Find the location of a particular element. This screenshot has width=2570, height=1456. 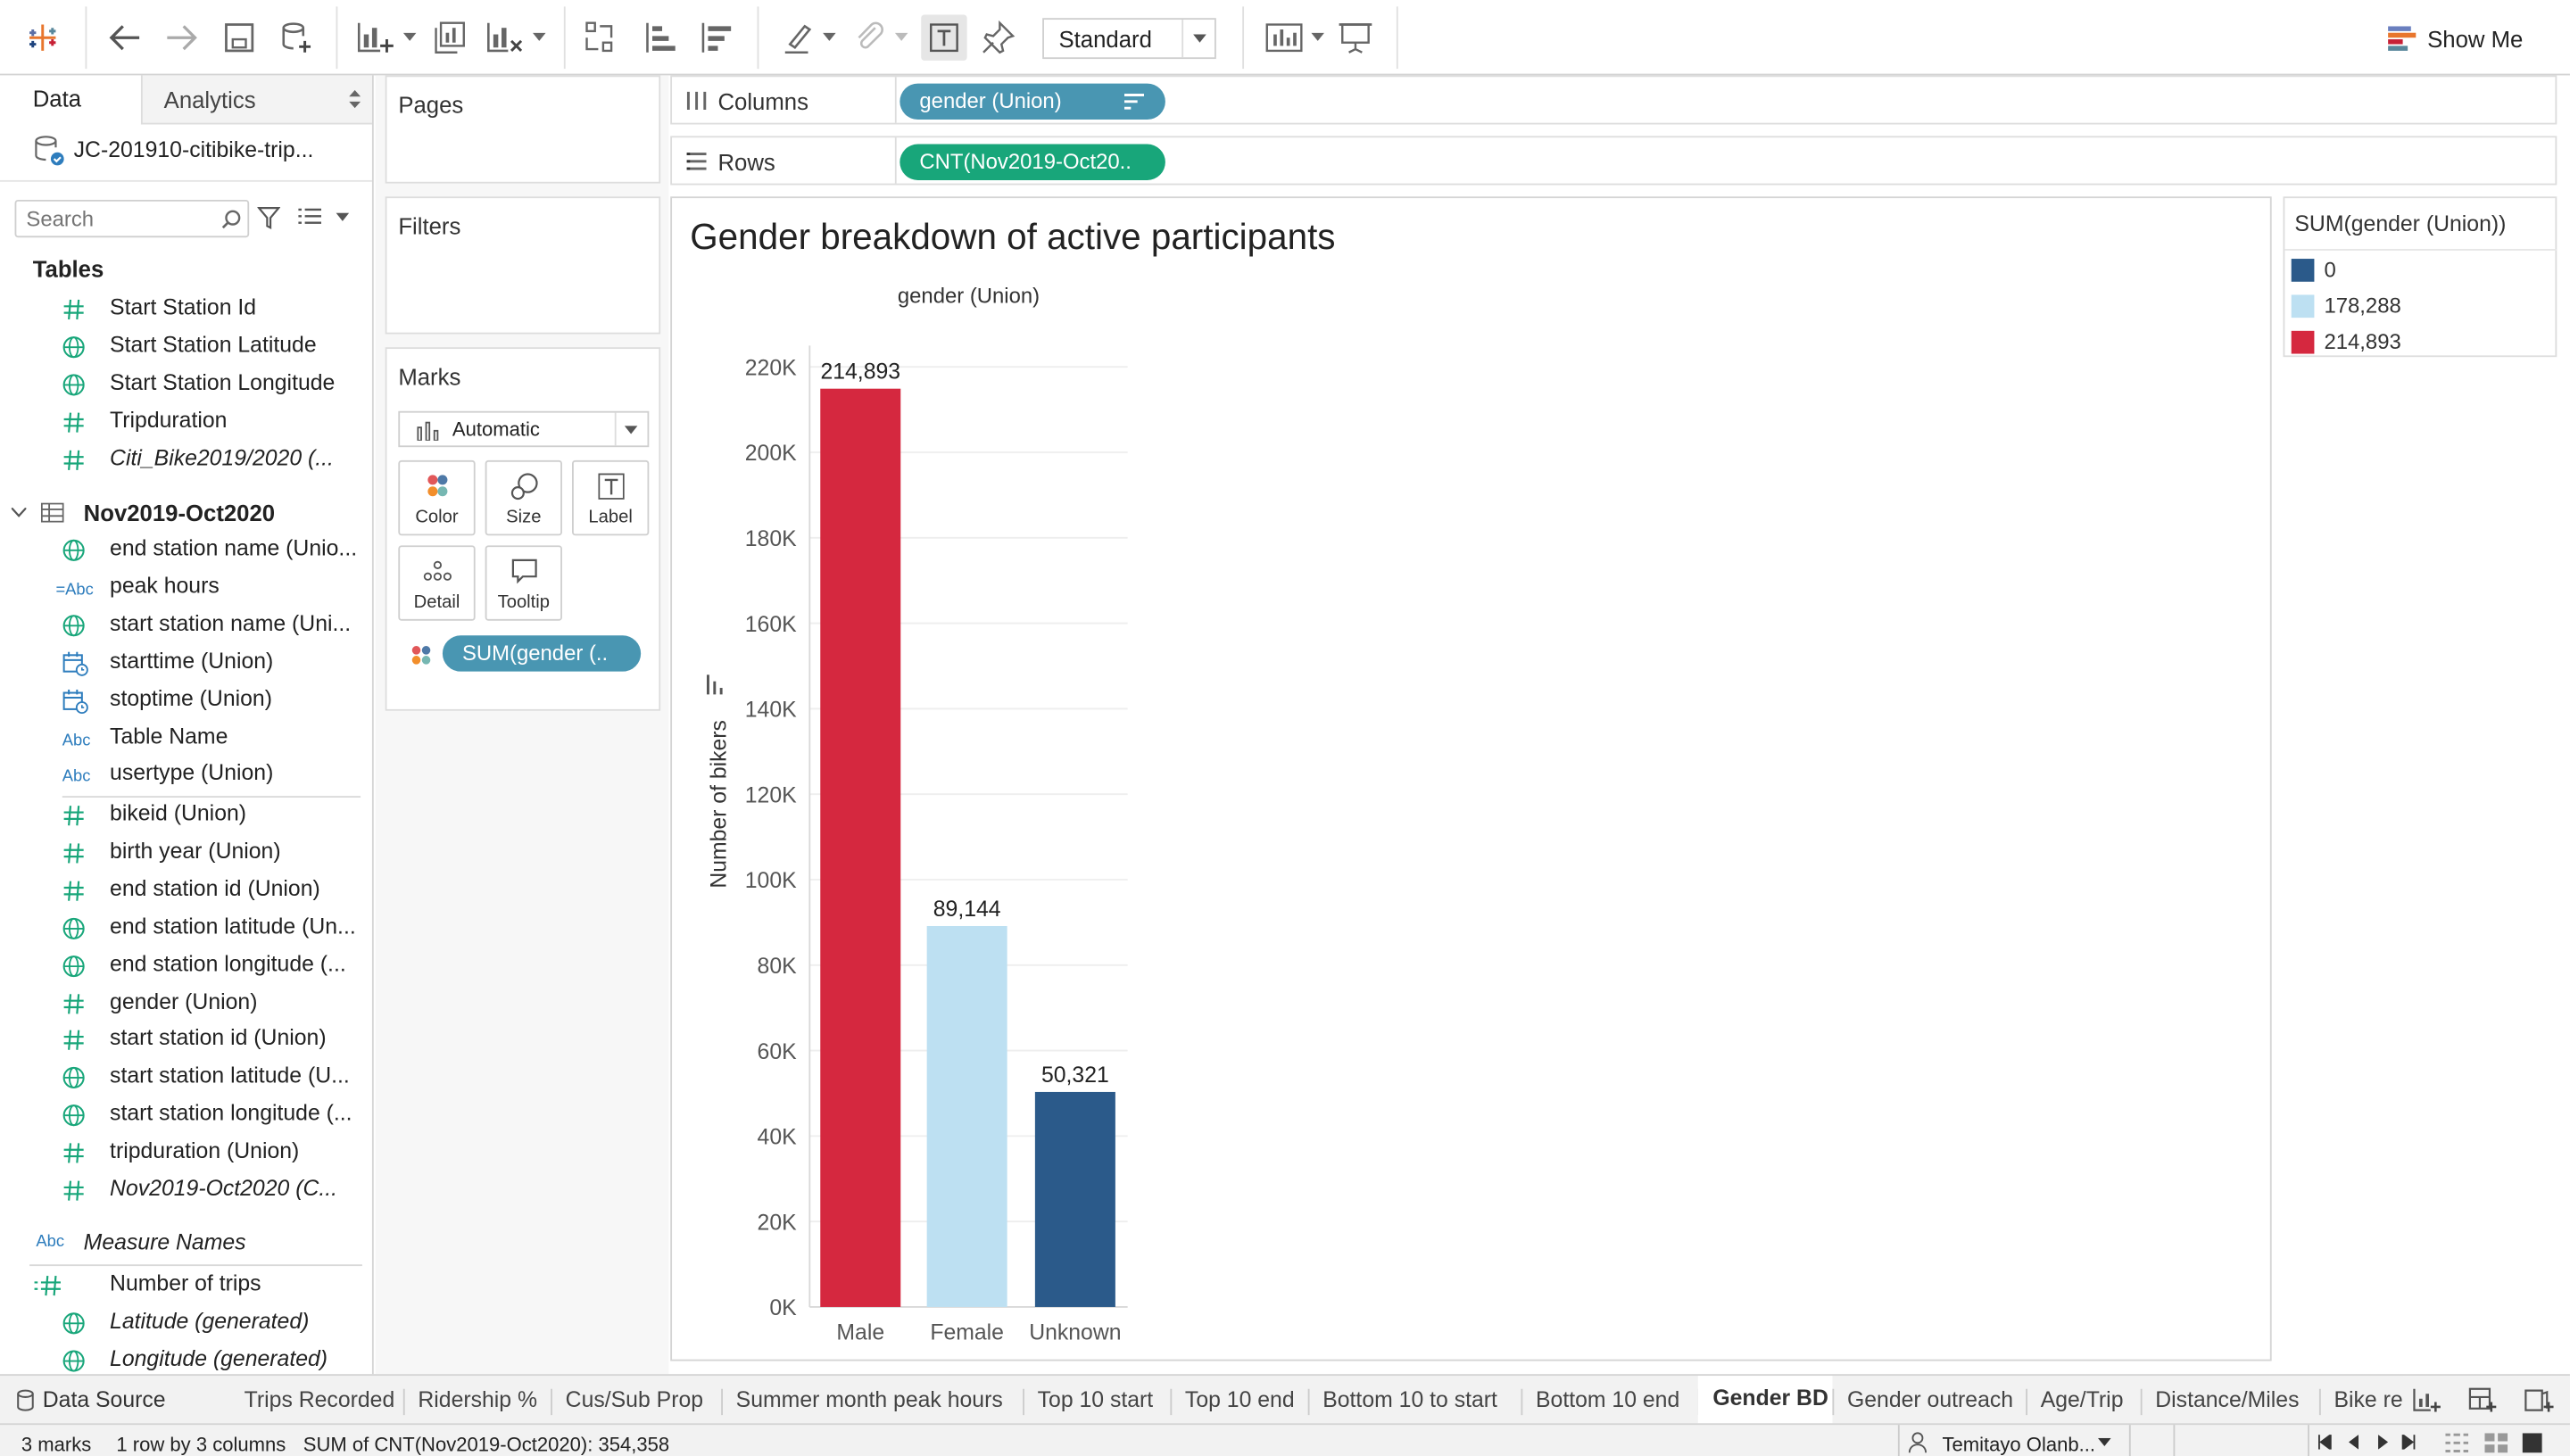

clear-sheet-icon is located at coordinates (505, 38).